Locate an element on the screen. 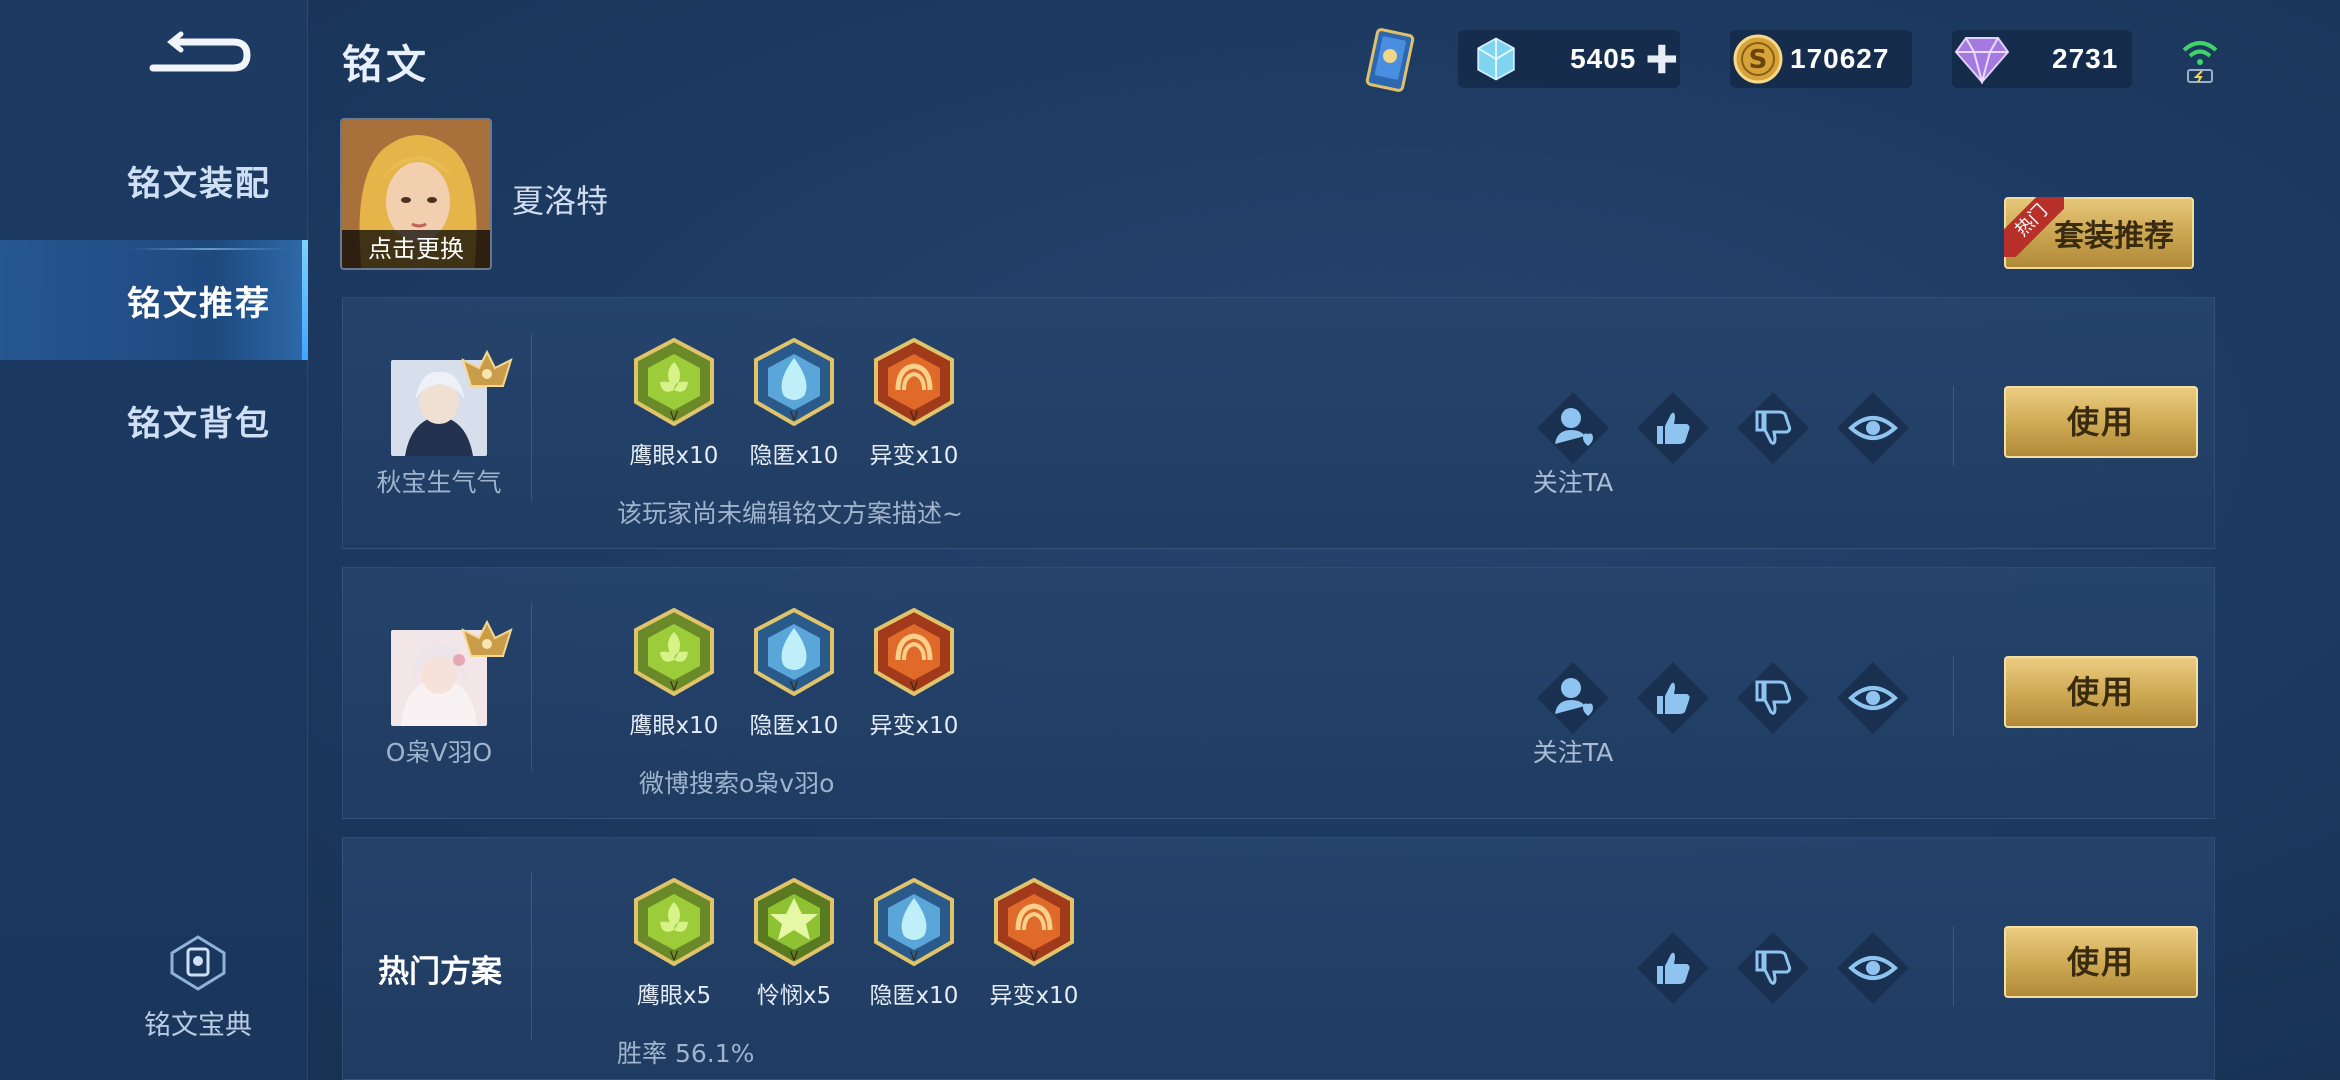 This screenshot has height=1080, width=2340. coupon-gem-icon is located at coordinates (1496, 59).